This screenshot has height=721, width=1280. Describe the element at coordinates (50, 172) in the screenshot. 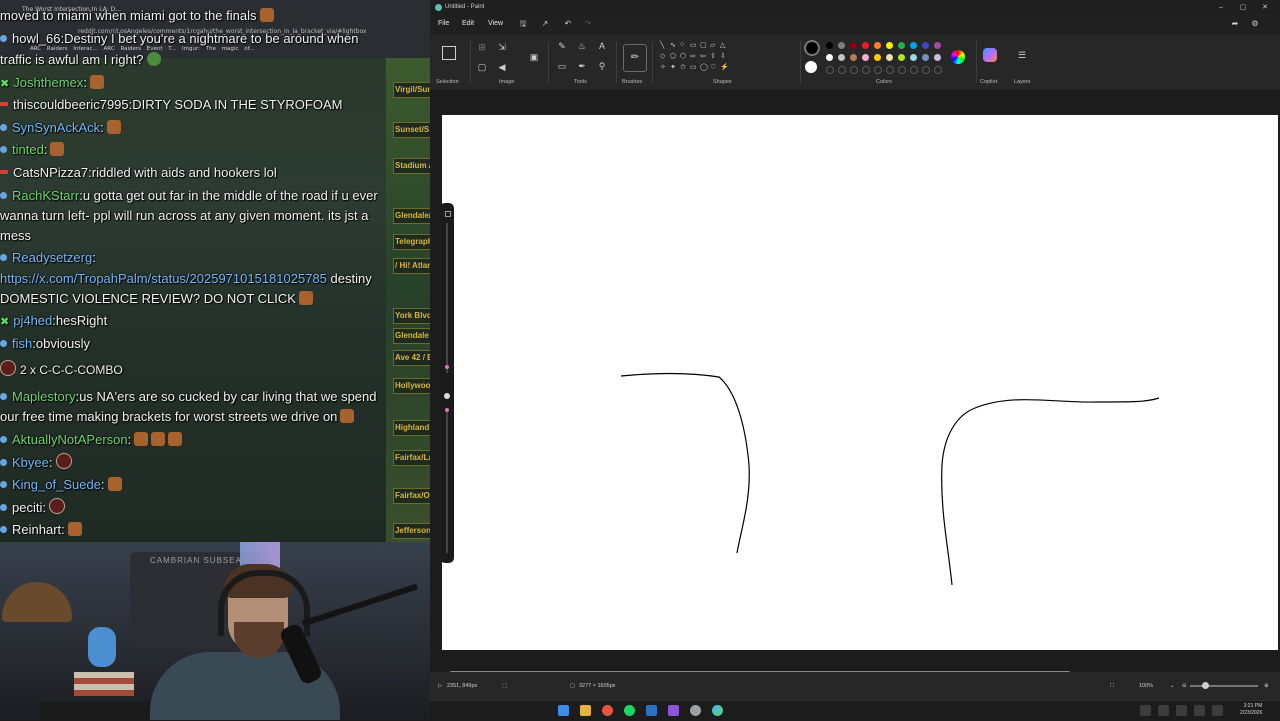

I see `chat-username: CatsNPizza7` at that location.